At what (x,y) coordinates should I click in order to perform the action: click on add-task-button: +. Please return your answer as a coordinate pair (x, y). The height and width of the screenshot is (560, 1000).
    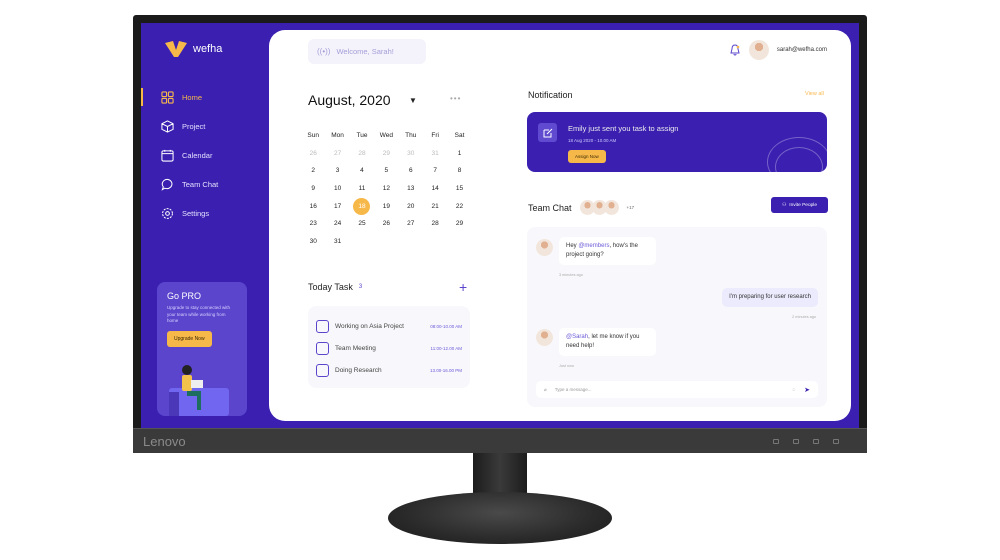
    Looking at the image, I should click on (463, 287).